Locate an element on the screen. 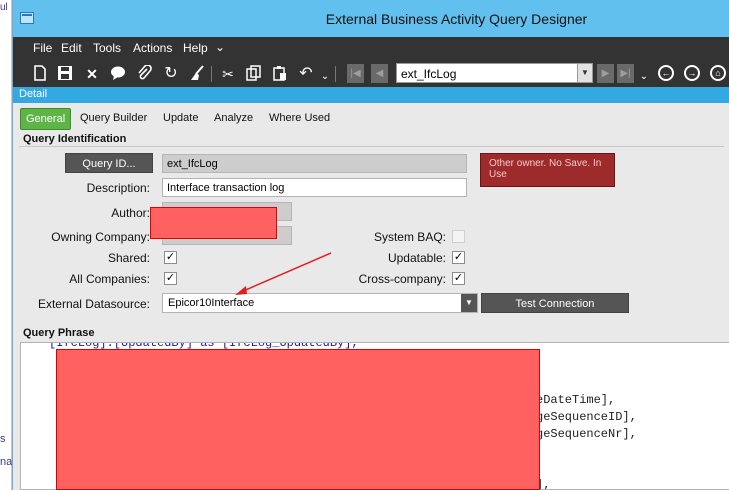  toolbar: ✕ ↻ ✂ ↶ ⌄ |◀ ◀ ext_IfcLog ▼ ▶ ▶| ⌄ ← → ⌂ is located at coordinates (371, 73).